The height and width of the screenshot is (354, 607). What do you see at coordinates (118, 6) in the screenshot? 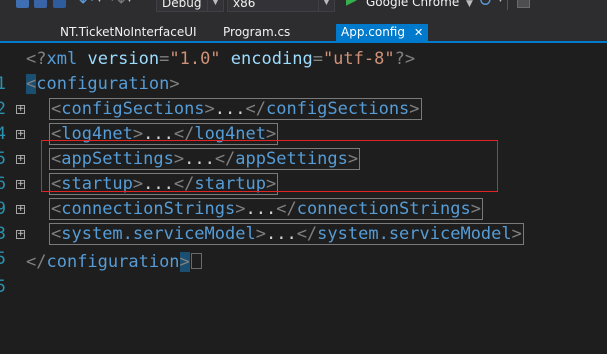
I see `redo-icon: ↷` at bounding box center [118, 6].